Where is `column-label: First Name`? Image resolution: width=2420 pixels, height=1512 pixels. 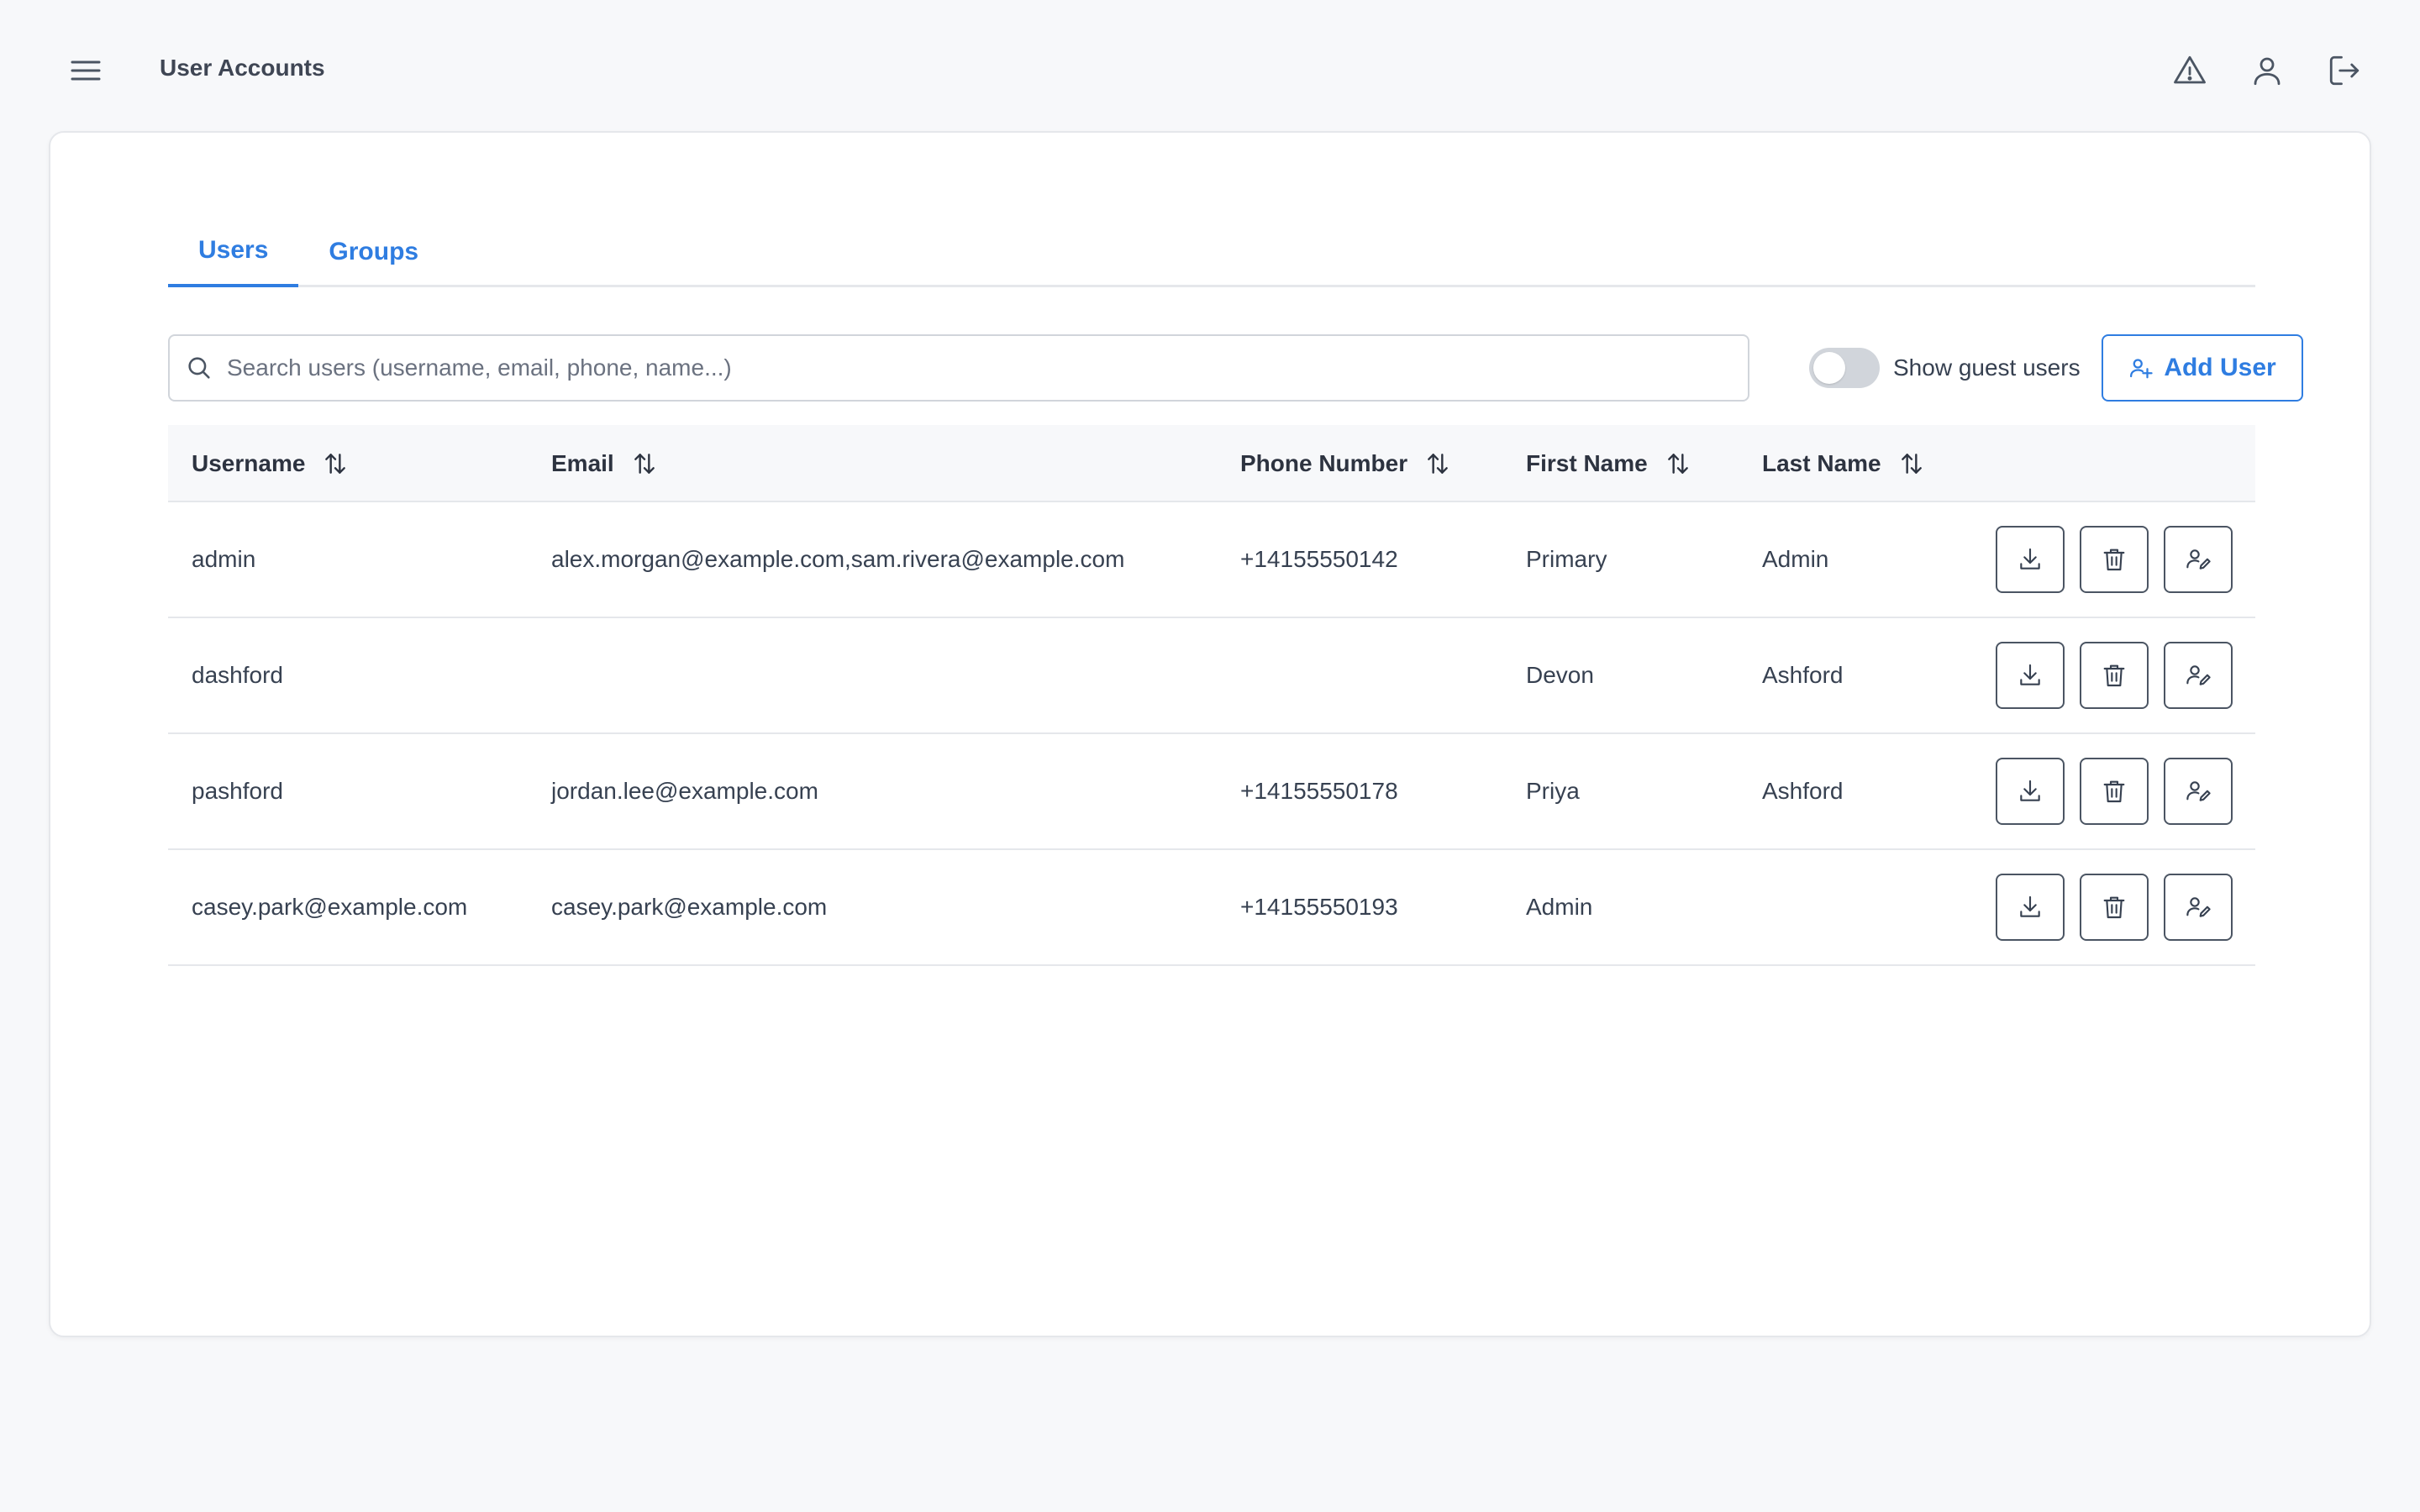 column-label: First Name is located at coordinates (1587, 463).